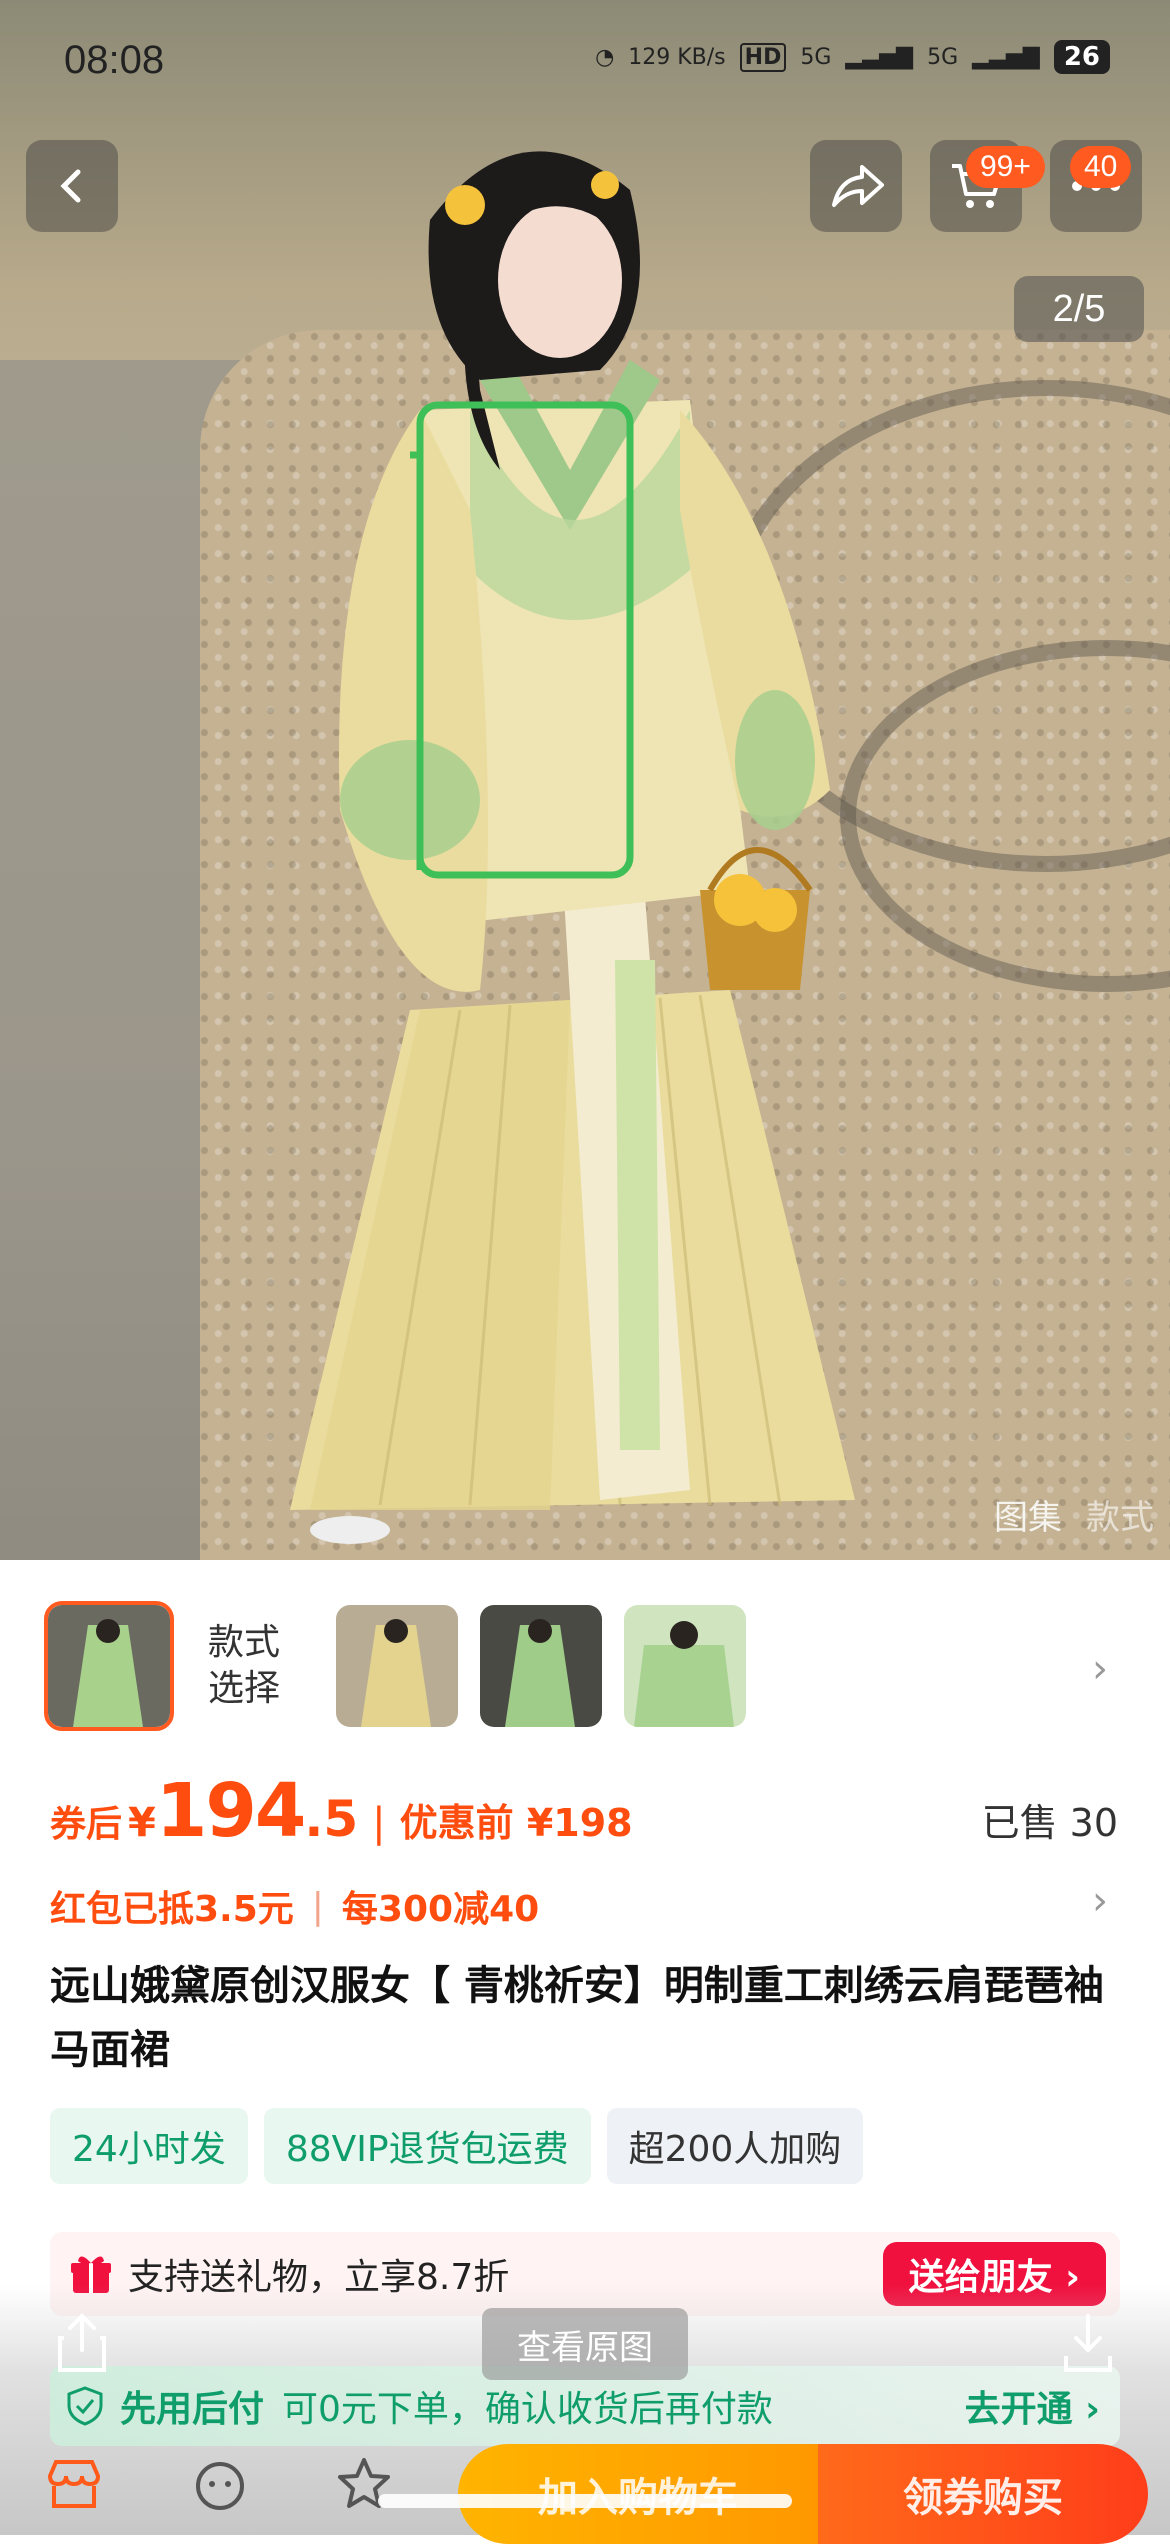 This screenshot has height=2544, width=1170. What do you see at coordinates (1079, 309) in the screenshot?
I see `image-counter: 2/5` at bounding box center [1079, 309].